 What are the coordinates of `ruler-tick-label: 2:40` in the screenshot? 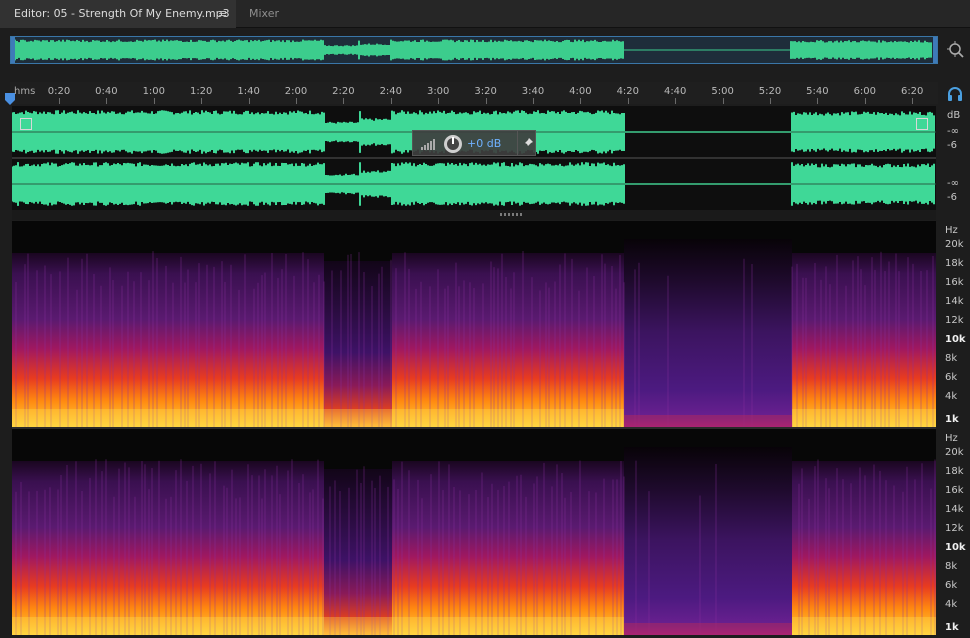 It's located at (391, 91).